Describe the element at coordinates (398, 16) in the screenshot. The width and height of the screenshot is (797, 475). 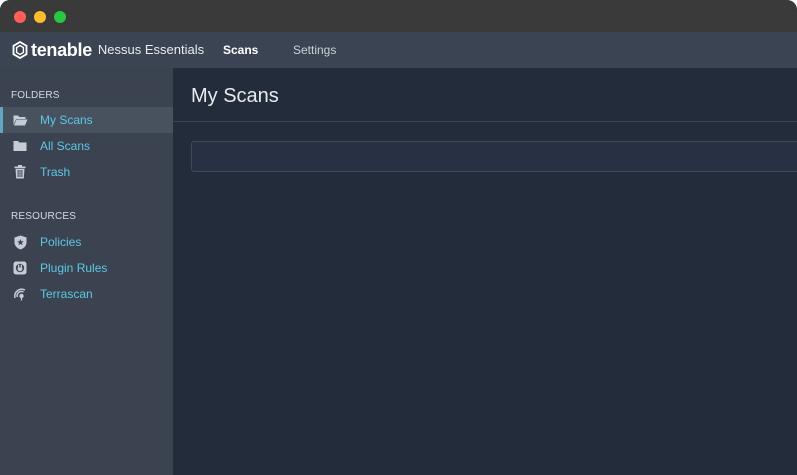
I see `title-bar` at that location.